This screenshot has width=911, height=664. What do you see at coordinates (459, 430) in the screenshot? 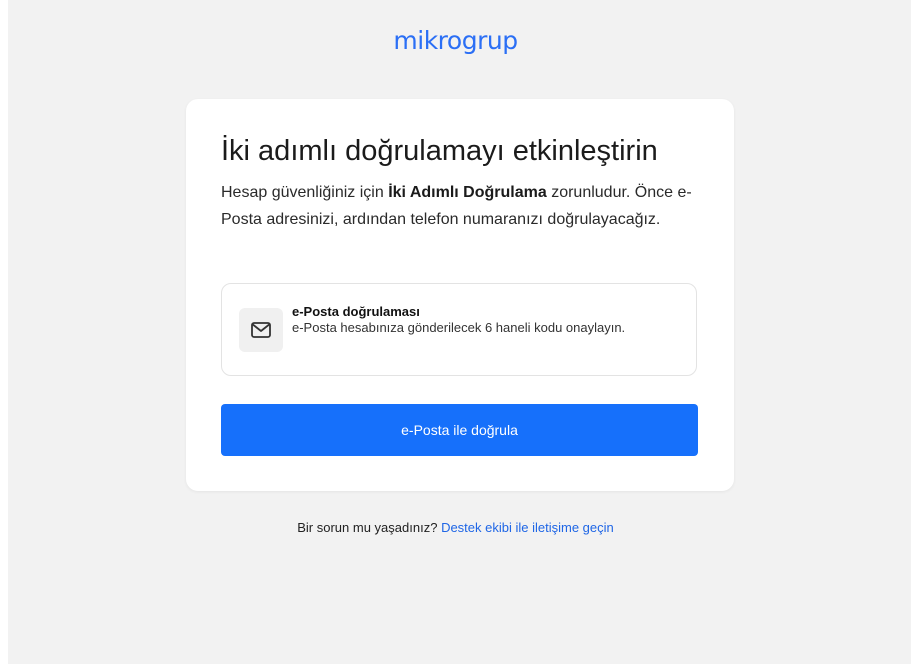
I see `verify-email-button: e-Posta ile doğrula` at bounding box center [459, 430].